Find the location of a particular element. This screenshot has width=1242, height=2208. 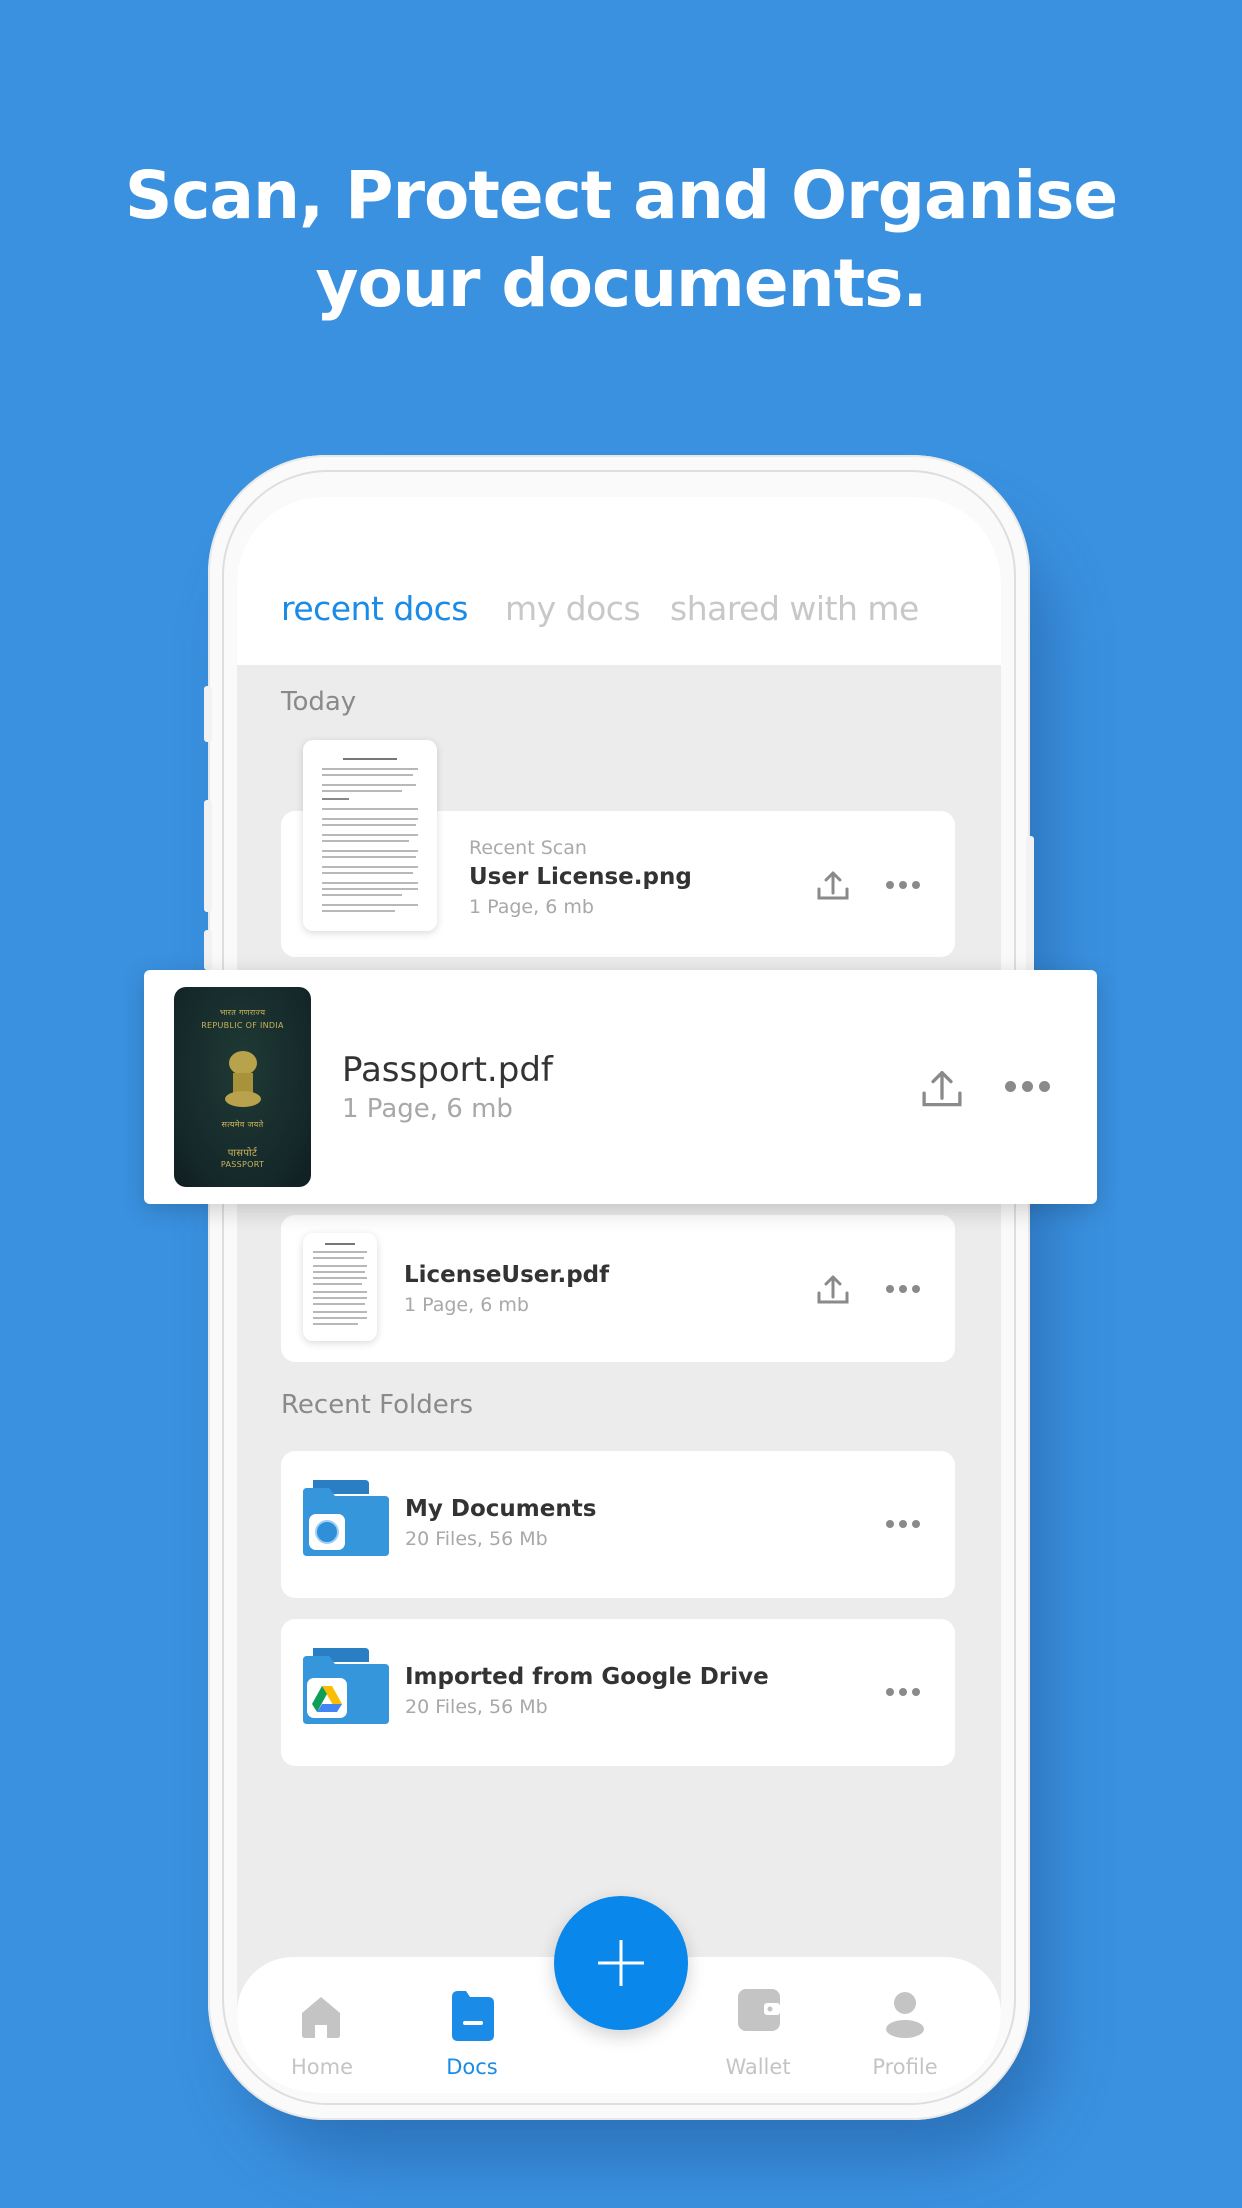

phone-side-button is located at coordinates (208, 714).